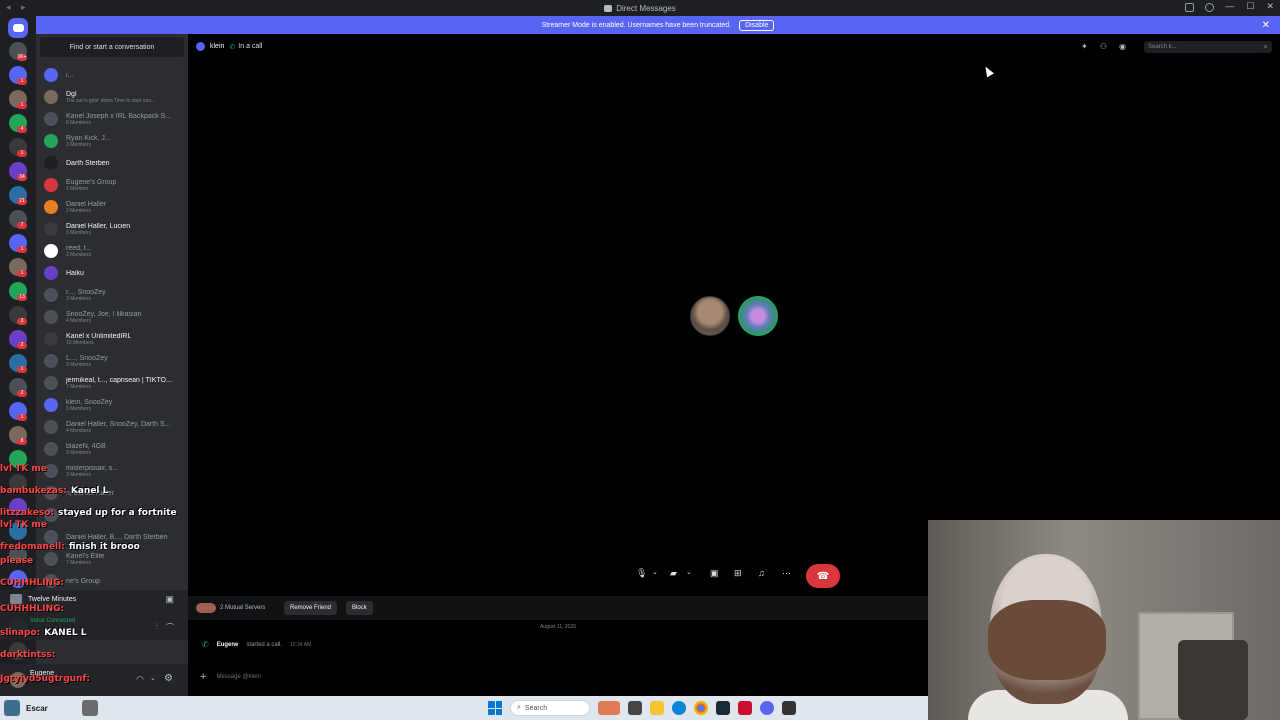  Describe the element at coordinates (115, 295) in the screenshot. I see `dm-list-item: r..., SnooZey 3 Members` at that location.